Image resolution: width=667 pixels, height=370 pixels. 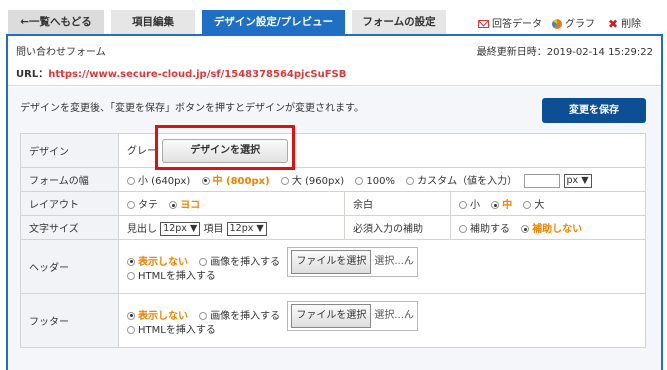 I want to click on font-size-options: 見出し 12px ▼ 項目 12px ▼, so click(x=231, y=227).